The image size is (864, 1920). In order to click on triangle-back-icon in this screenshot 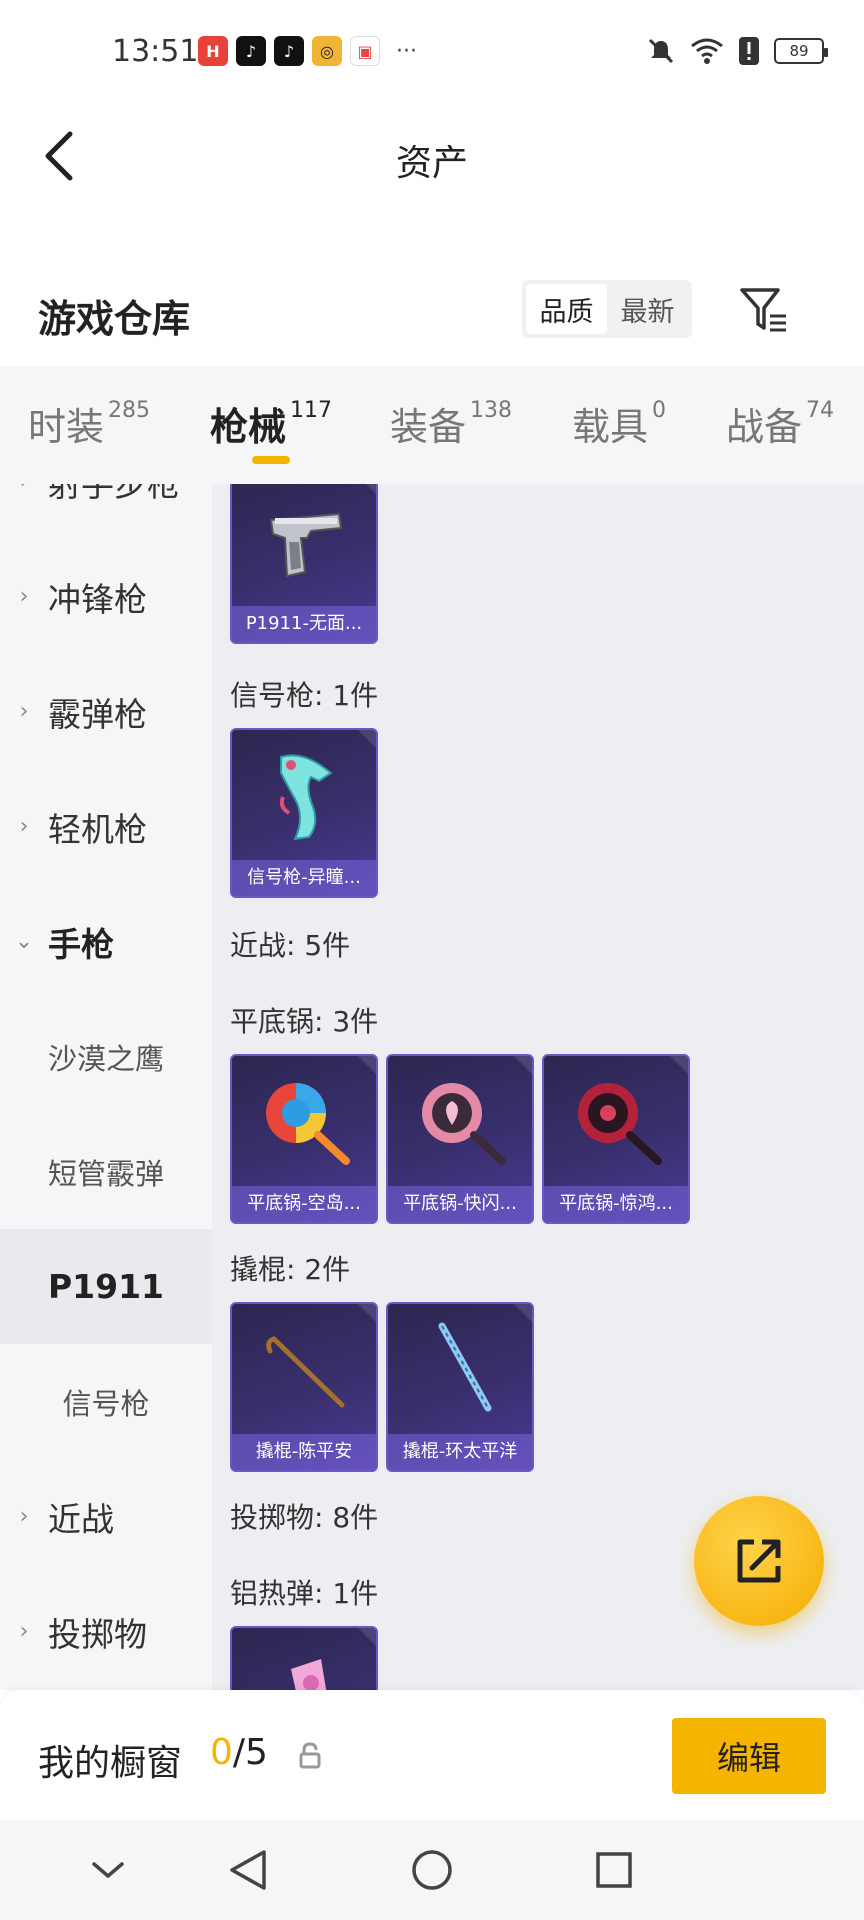, I will do `click(248, 1870)`.